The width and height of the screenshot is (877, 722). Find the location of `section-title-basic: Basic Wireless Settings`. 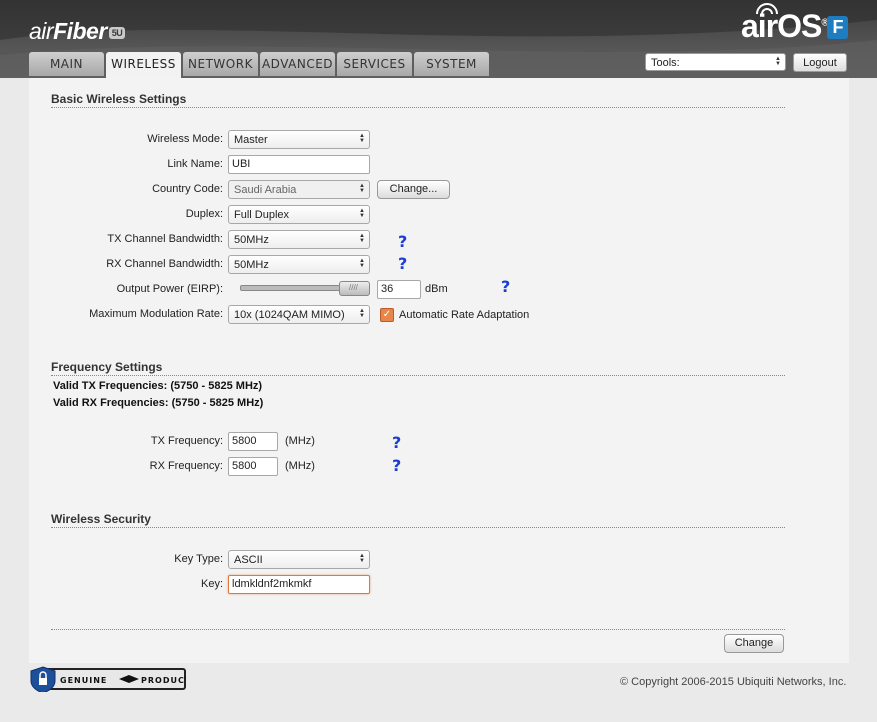

section-title-basic: Basic Wireless Settings is located at coordinates (119, 99).